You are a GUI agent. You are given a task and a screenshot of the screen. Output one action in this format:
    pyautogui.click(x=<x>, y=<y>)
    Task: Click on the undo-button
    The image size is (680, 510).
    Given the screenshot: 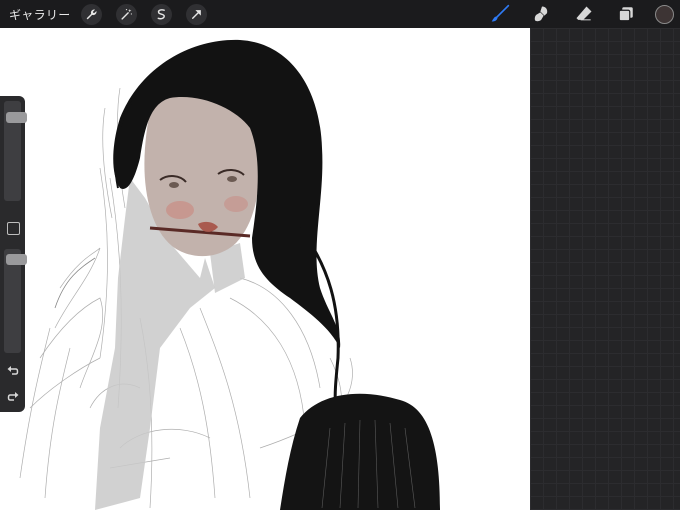 What is the action you would take?
    pyautogui.click(x=12, y=371)
    